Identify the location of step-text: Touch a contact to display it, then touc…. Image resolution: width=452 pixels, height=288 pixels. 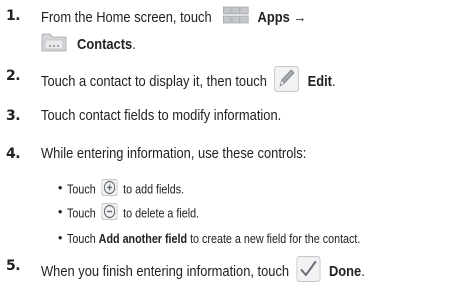
(154, 81).